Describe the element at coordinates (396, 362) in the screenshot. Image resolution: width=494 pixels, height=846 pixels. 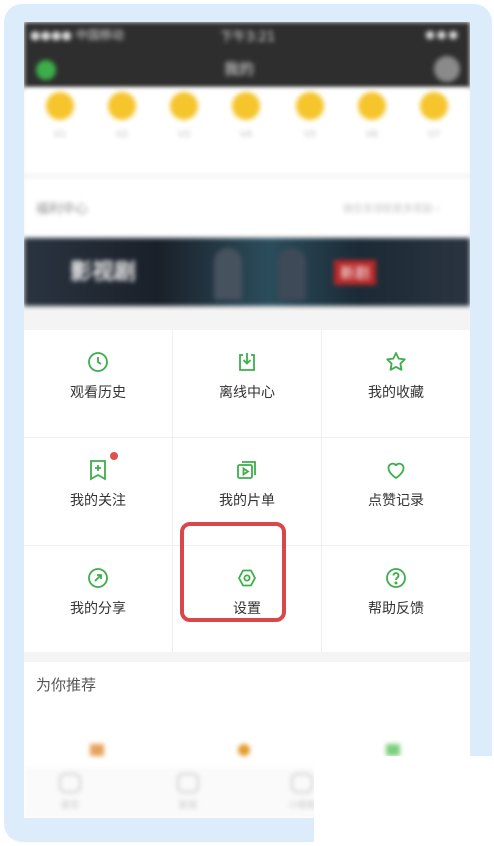
I see `star-icon` at that location.